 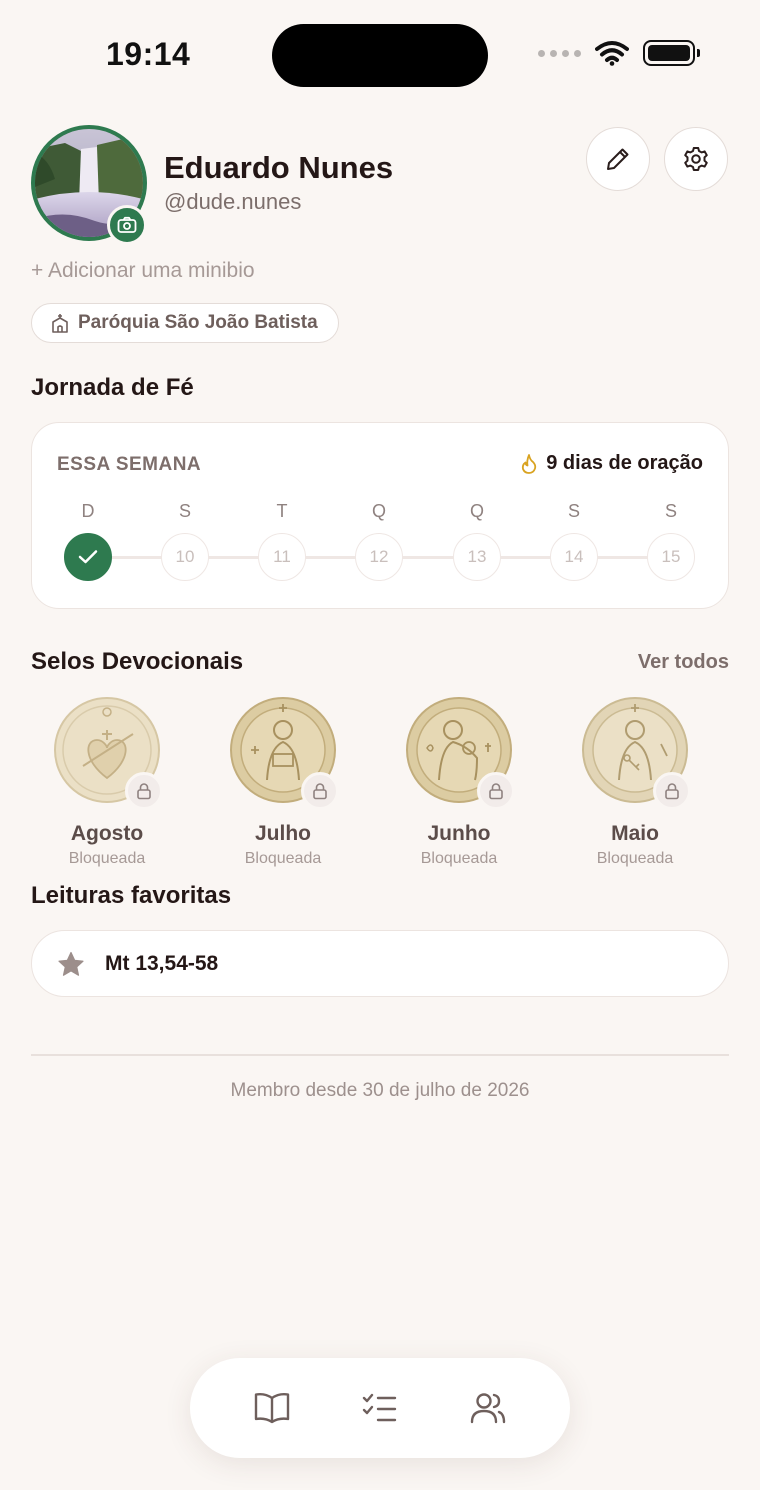 I want to click on status-indicators, so click(x=619, y=53).